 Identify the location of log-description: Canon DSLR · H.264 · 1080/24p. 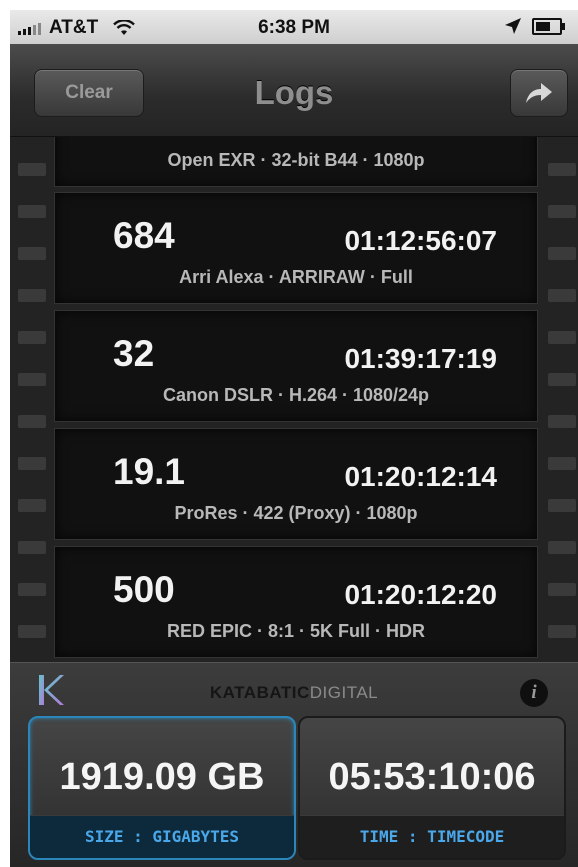
(296, 395).